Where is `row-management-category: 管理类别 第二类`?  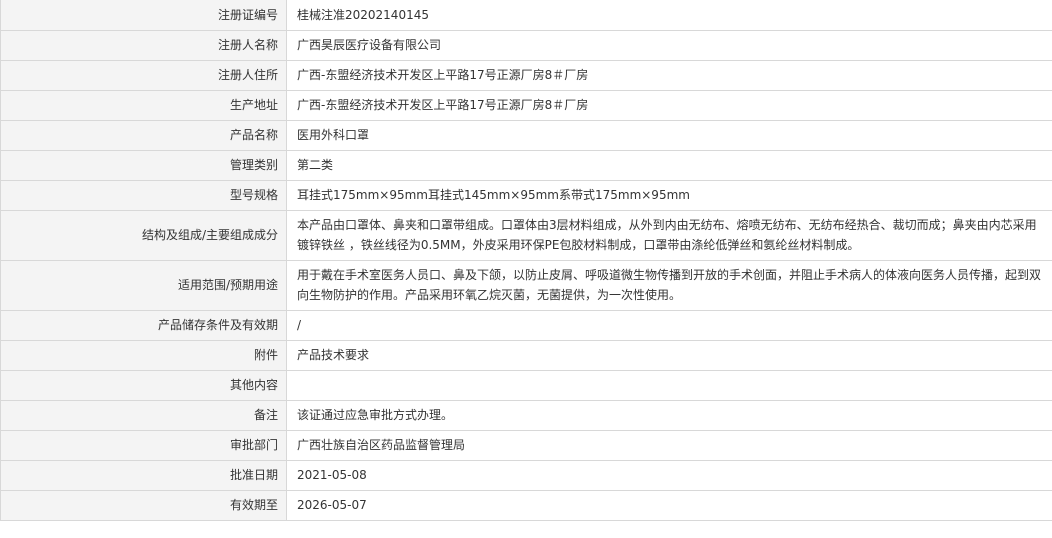
row-management-category: 管理类别 第二类 is located at coordinates (526, 165).